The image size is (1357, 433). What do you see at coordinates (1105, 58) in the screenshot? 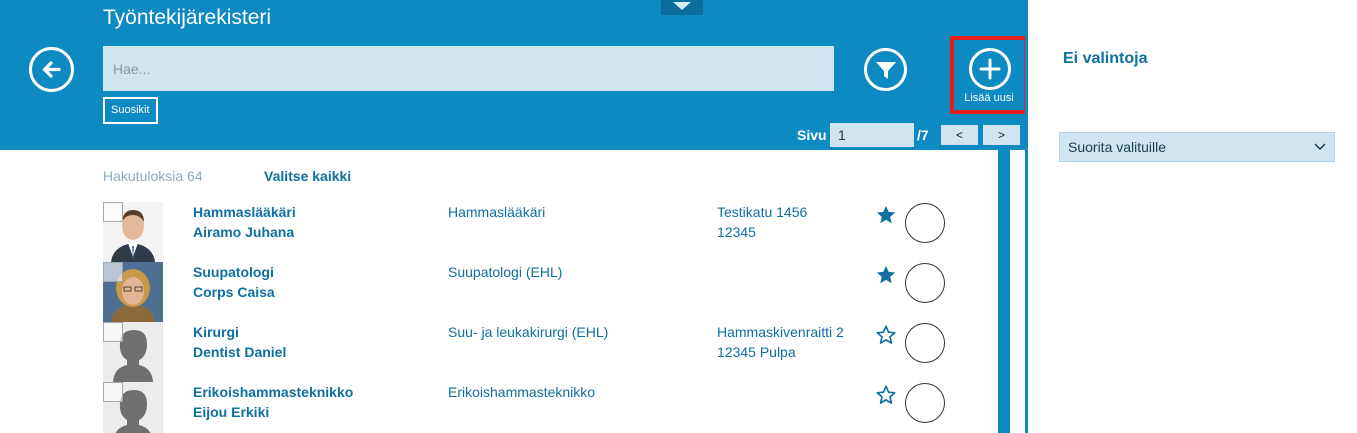
I see `selection-status: Ei valintoja` at bounding box center [1105, 58].